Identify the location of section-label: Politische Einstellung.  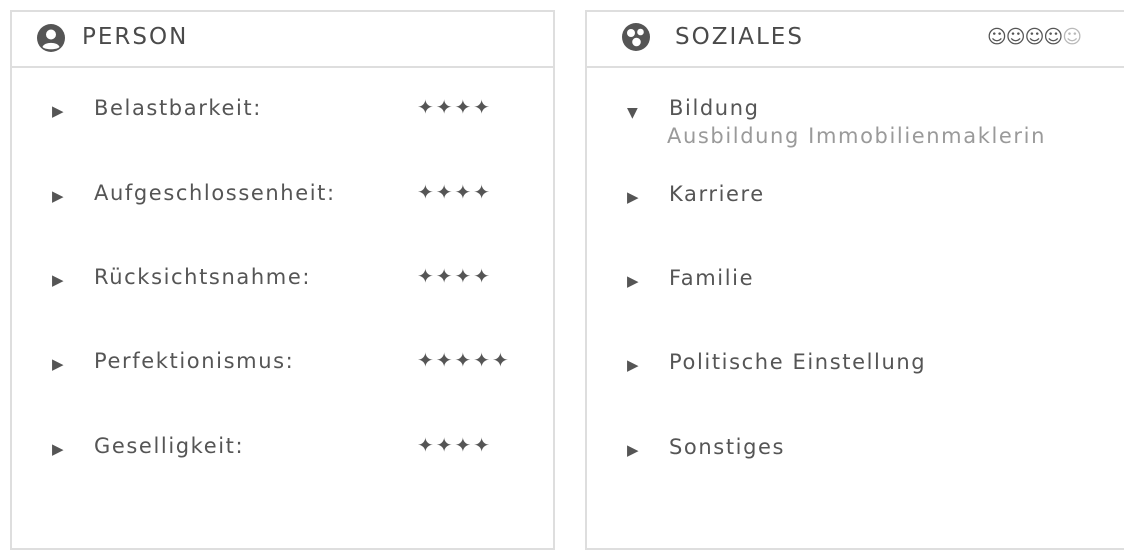
(798, 362).